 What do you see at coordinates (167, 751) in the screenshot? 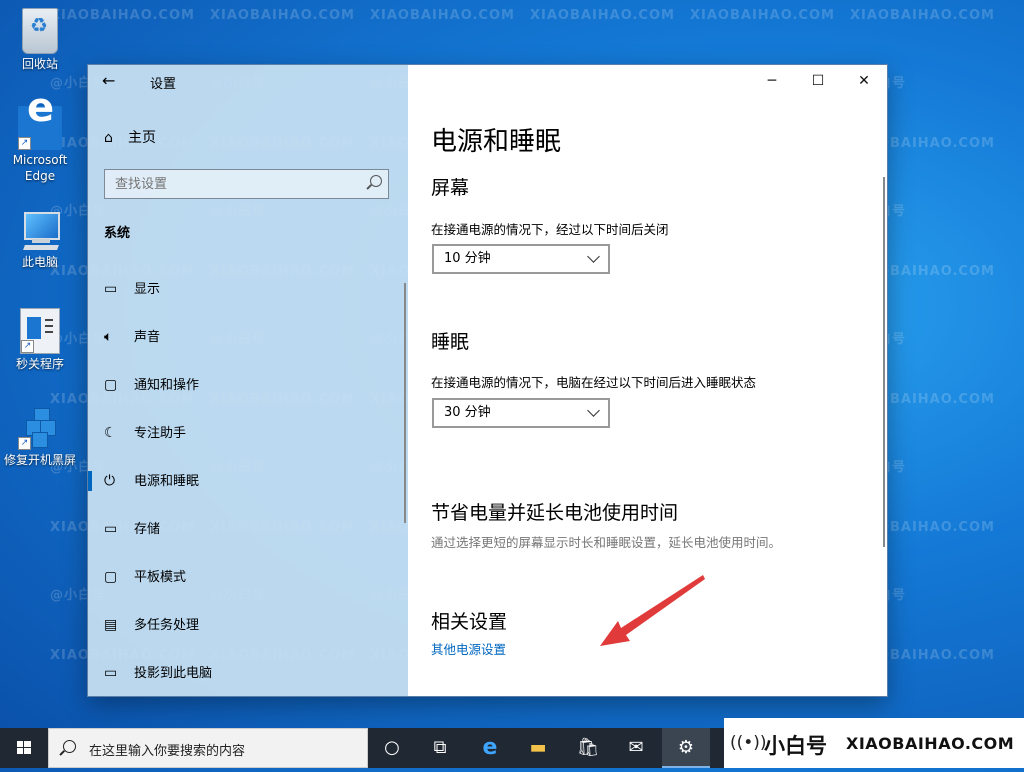
I see `taskbar-search-placeholder: 在这里输入你要搜索的内容` at bounding box center [167, 751].